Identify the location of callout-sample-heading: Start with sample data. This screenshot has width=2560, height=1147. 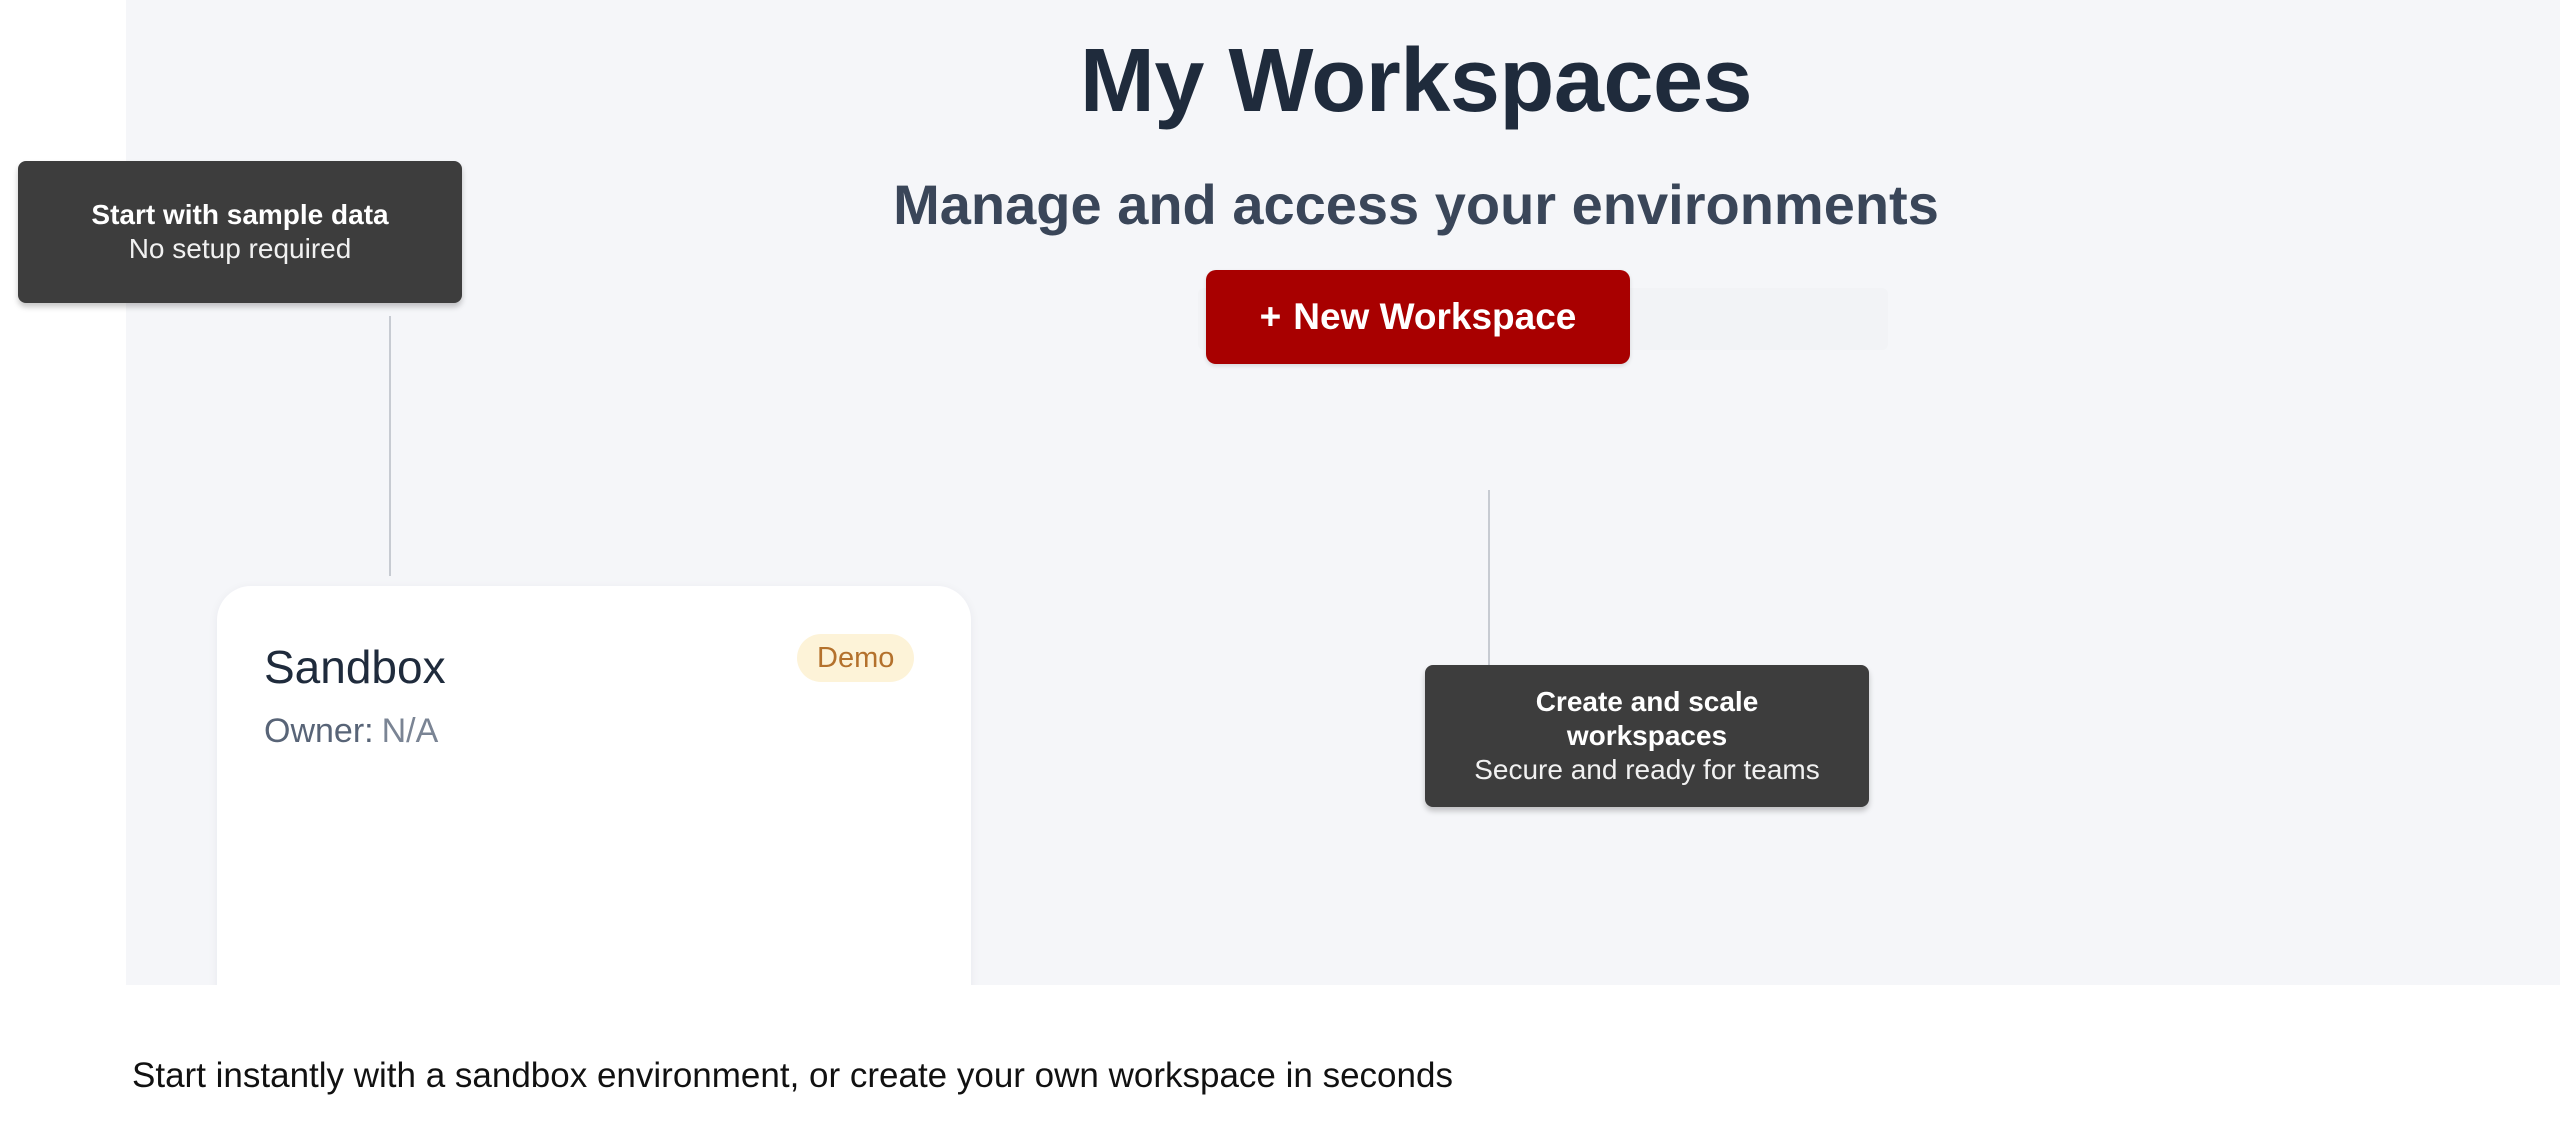
(240, 214).